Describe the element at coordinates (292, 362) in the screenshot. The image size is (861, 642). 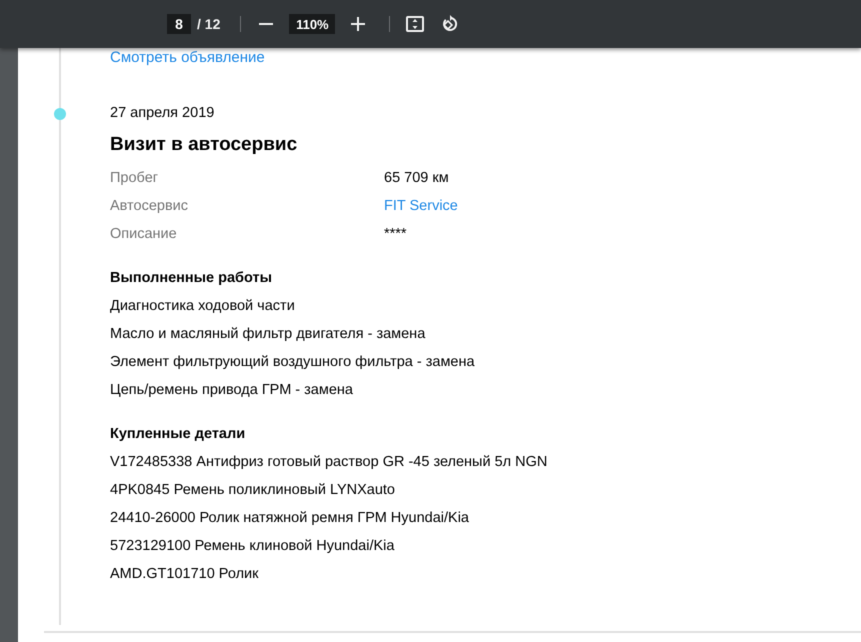
I see `list-item: Элемент фильтрующий воздушного фильтра - замена` at that location.